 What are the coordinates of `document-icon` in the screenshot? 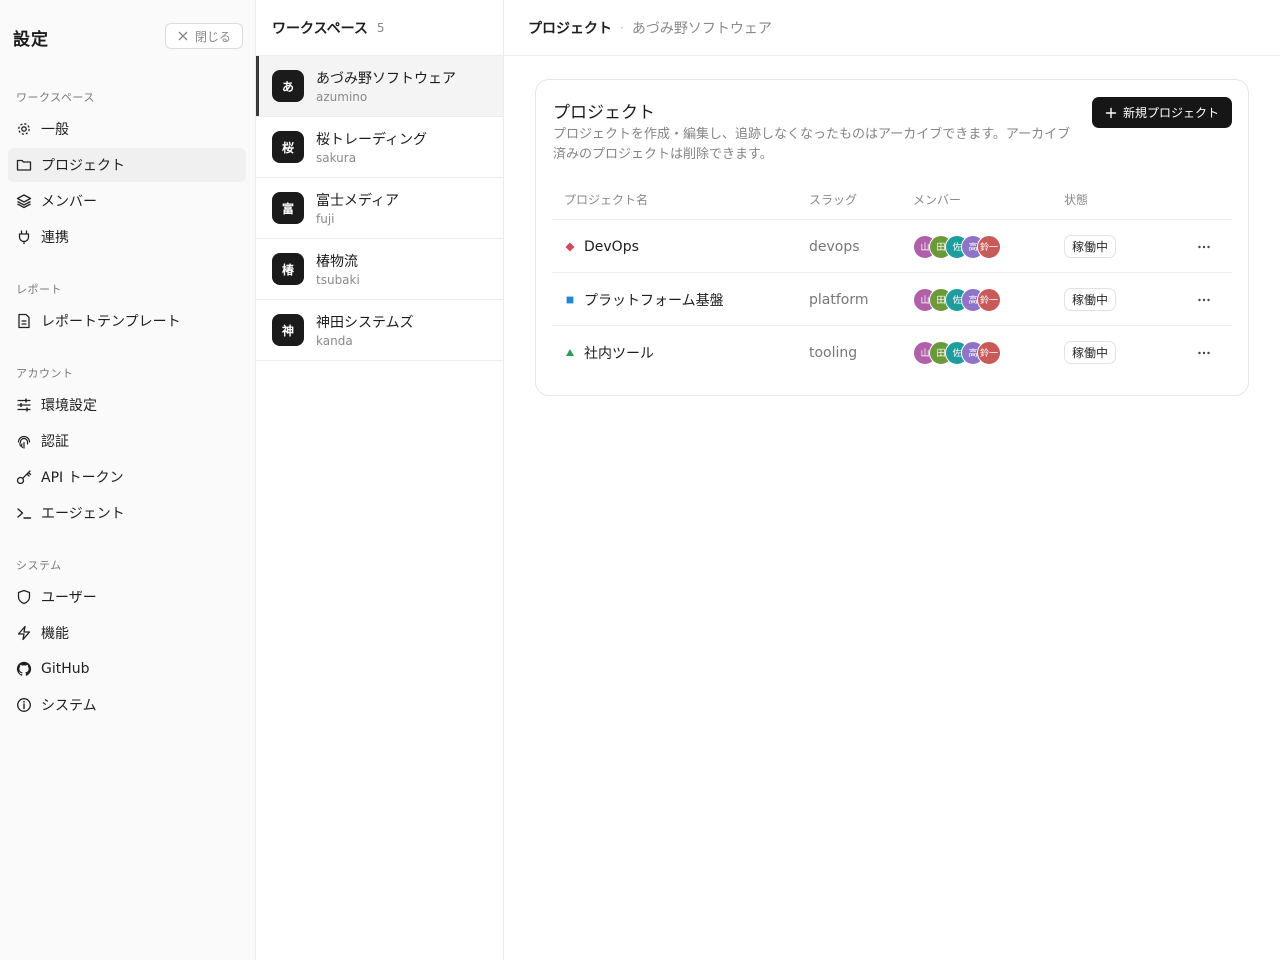 It's located at (24, 321).